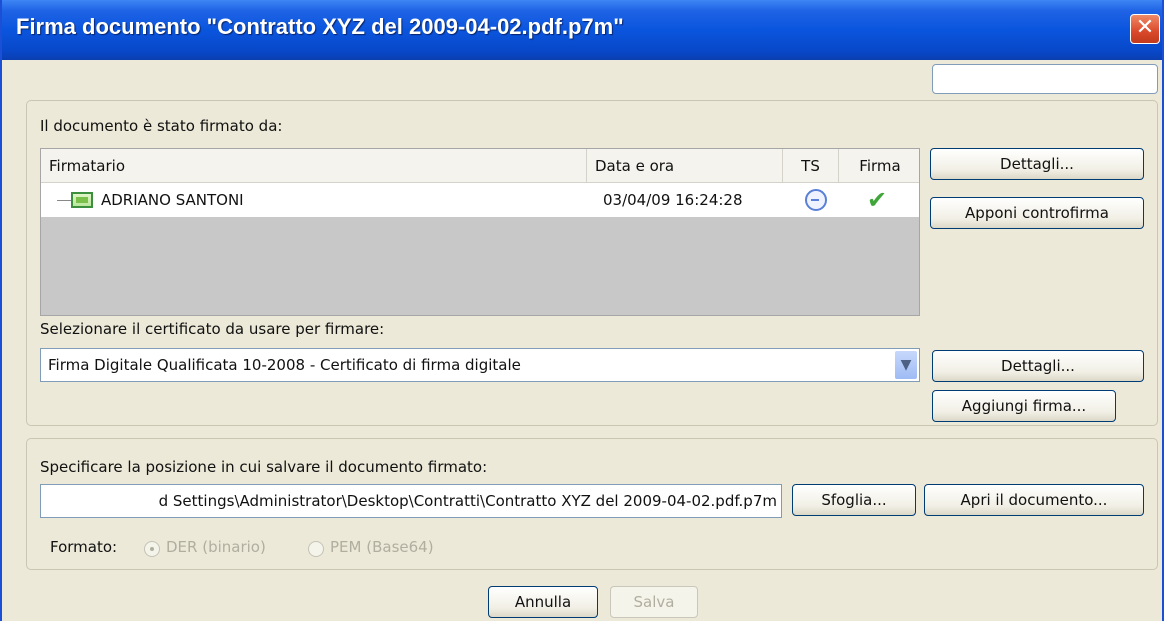 This screenshot has height=621, width=1164. Describe the element at coordinates (816, 200) in the screenshot. I see `timestamp-icon` at that location.